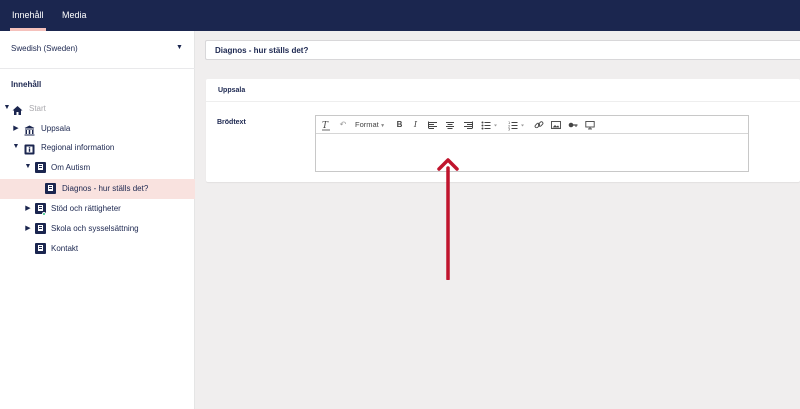 The height and width of the screenshot is (409, 800). I want to click on link-icon, so click(539, 125).